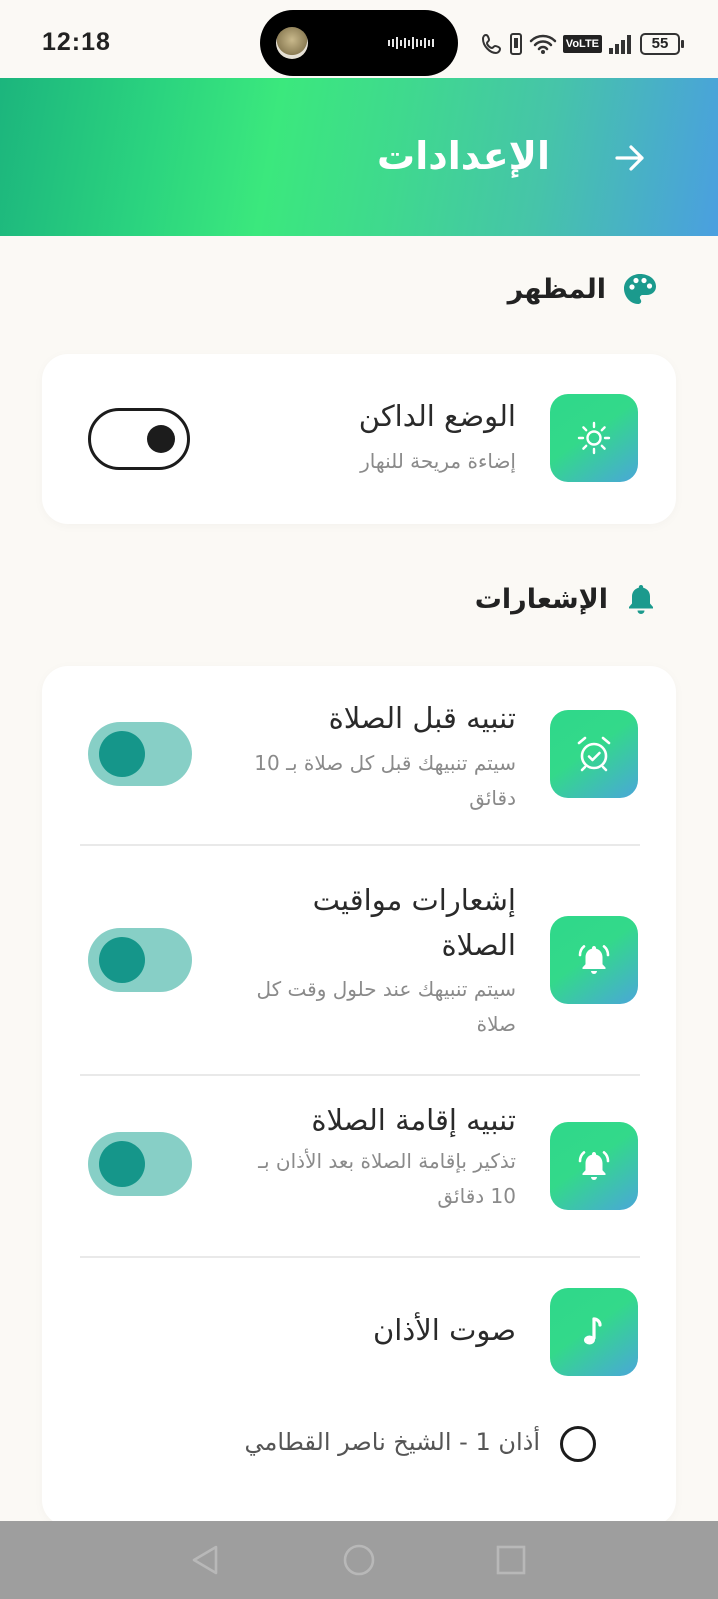 This screenshot has width=718, height=1599. I want to click on section-title-notifications: الإشعارات, so click(541, 599).